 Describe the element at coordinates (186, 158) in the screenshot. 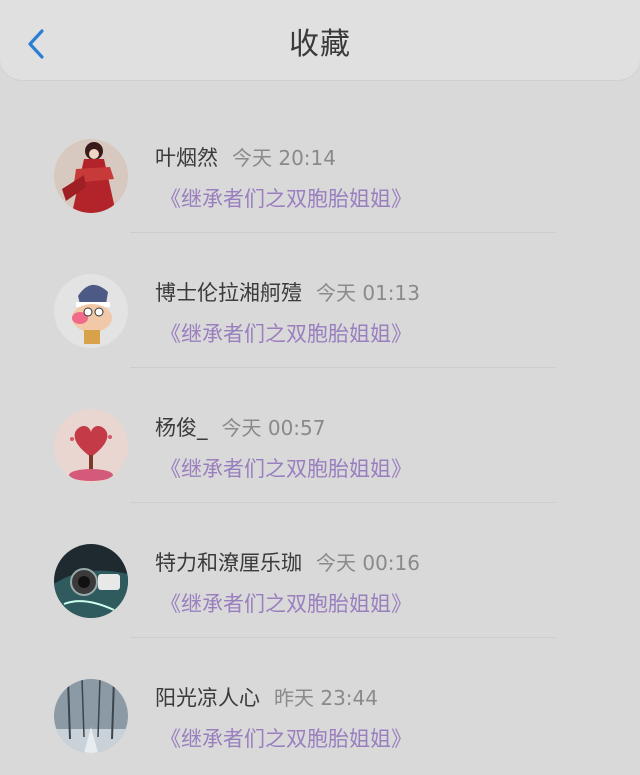

I see `user-name: 叶烟然` at that location.